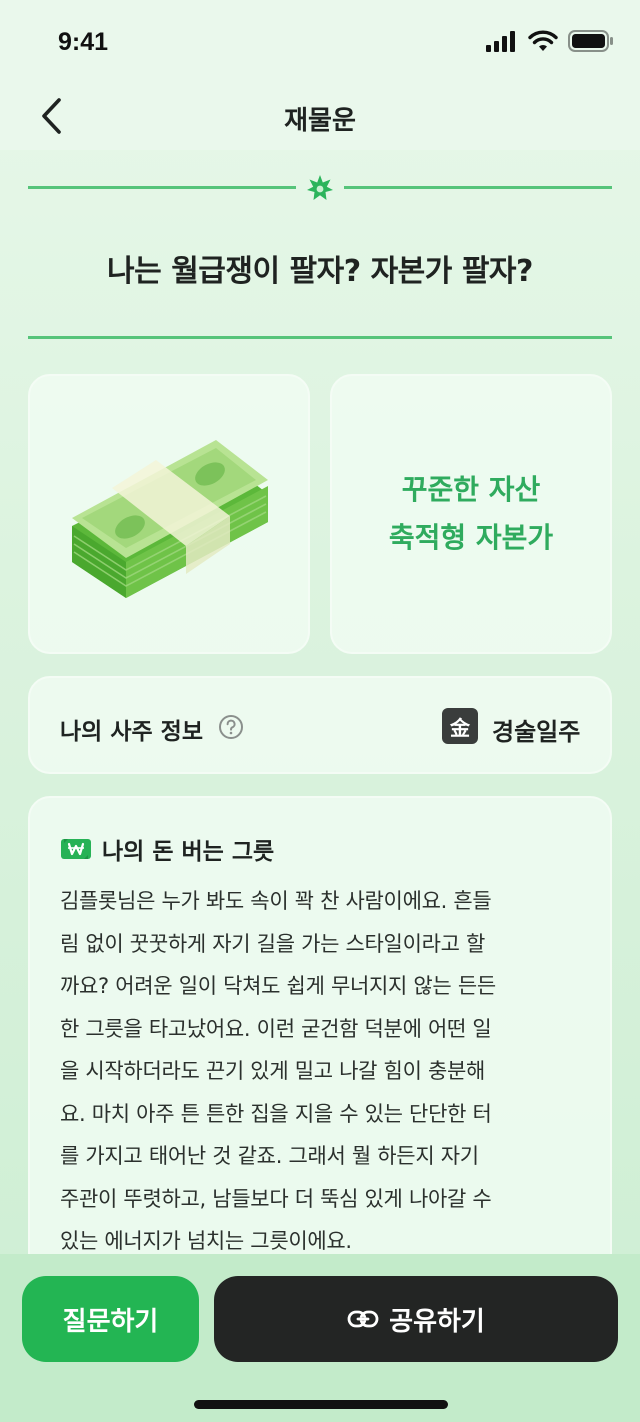 The width and height of the screenshot is (640, 1422). I want to click on link-icon, so click(363, 1319).